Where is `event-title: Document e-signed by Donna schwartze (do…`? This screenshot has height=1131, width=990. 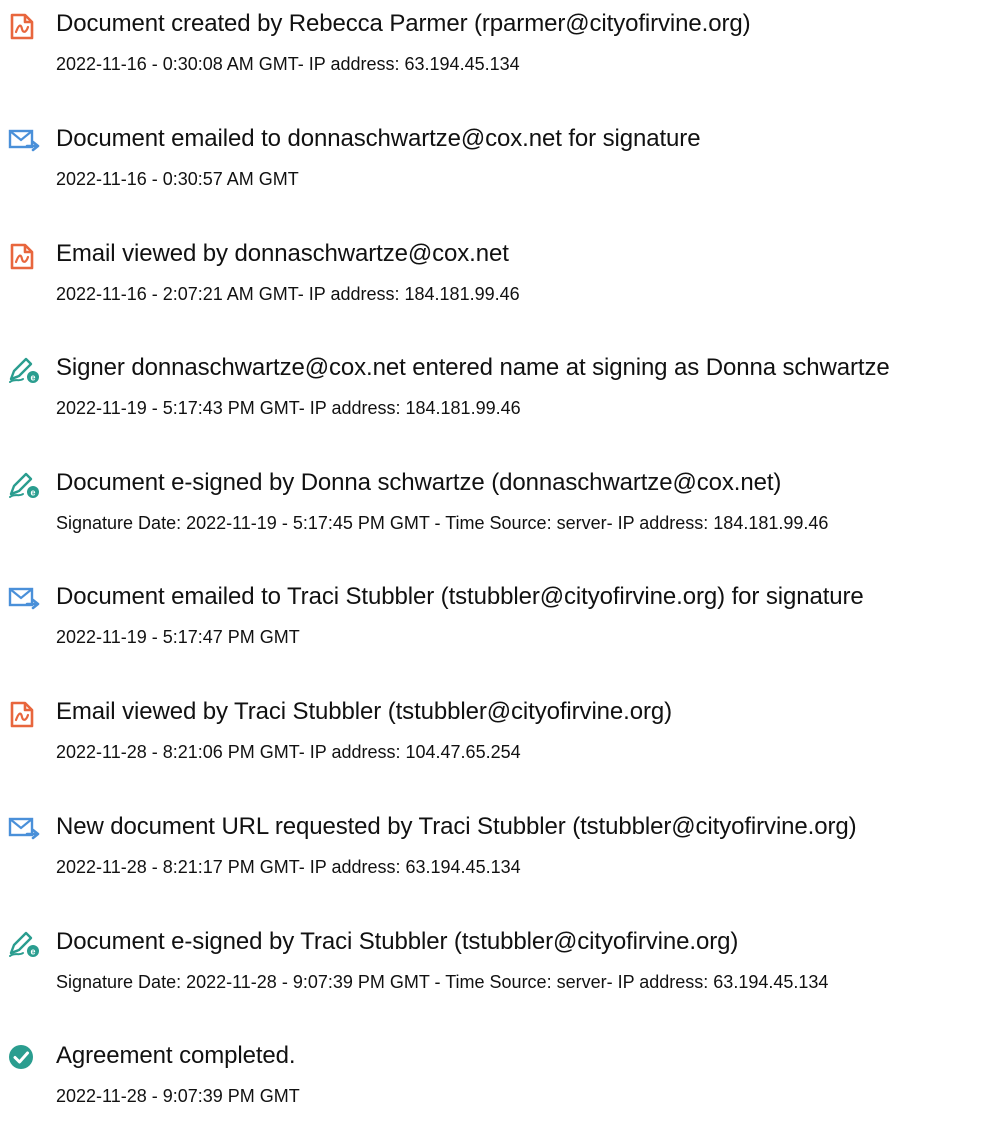
event-title: Document e-signed by Donna schwartze (do… is located at coordinates (419, 482).